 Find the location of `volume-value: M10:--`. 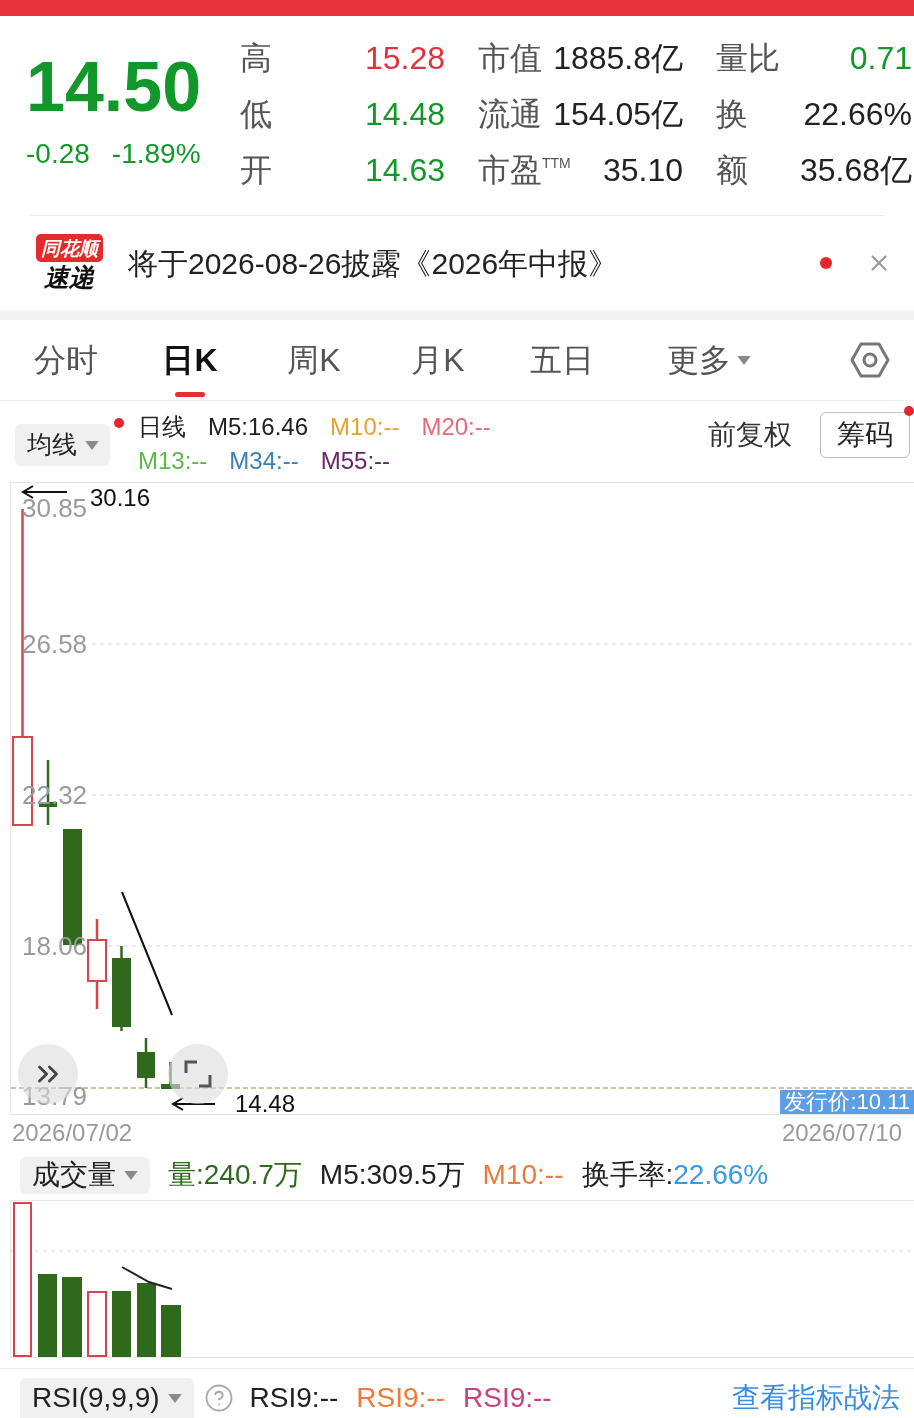

volume-value: M10:-- is located at coordinates (523, 1175).